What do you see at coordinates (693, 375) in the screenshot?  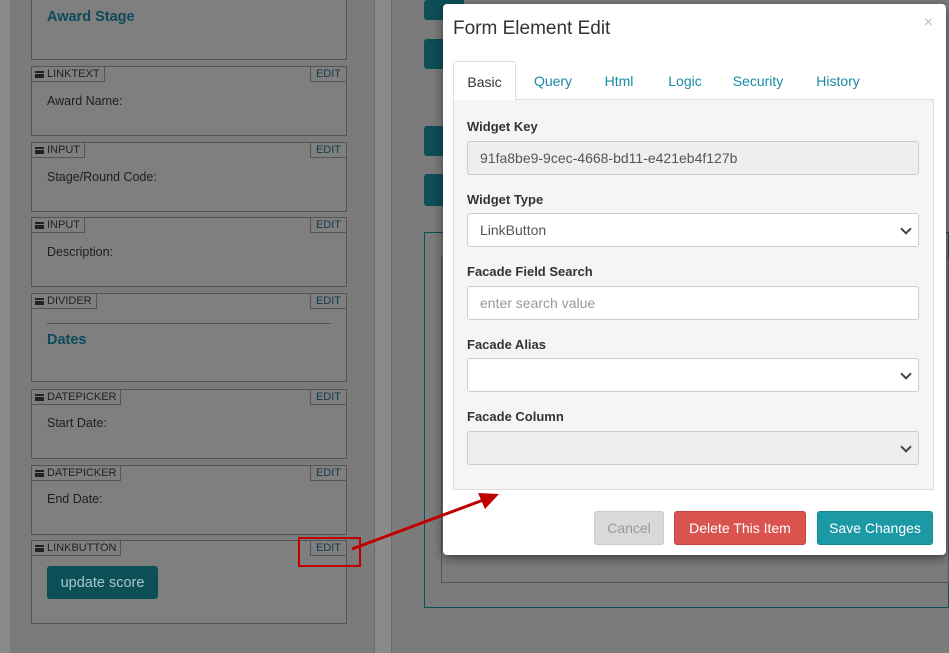 I see `facade-alias-select` at bounding box center [693, 375].